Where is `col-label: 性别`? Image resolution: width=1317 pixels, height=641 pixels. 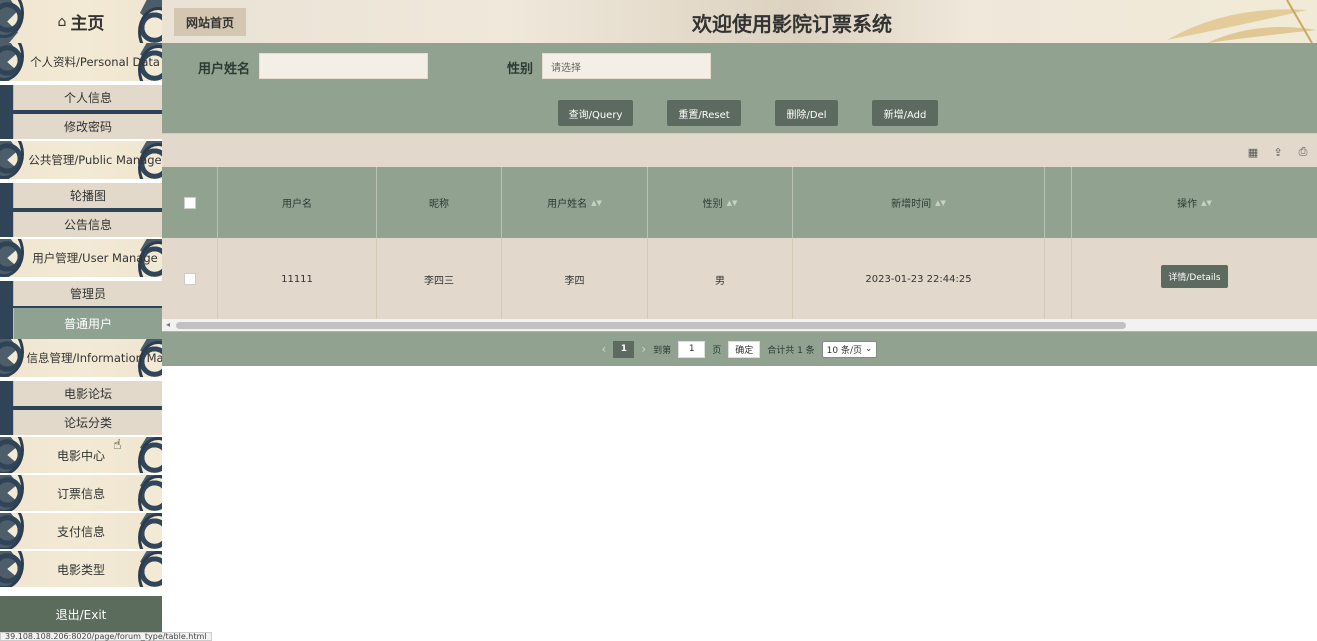 col-label: 性别 is located at coordinates (712, 204).